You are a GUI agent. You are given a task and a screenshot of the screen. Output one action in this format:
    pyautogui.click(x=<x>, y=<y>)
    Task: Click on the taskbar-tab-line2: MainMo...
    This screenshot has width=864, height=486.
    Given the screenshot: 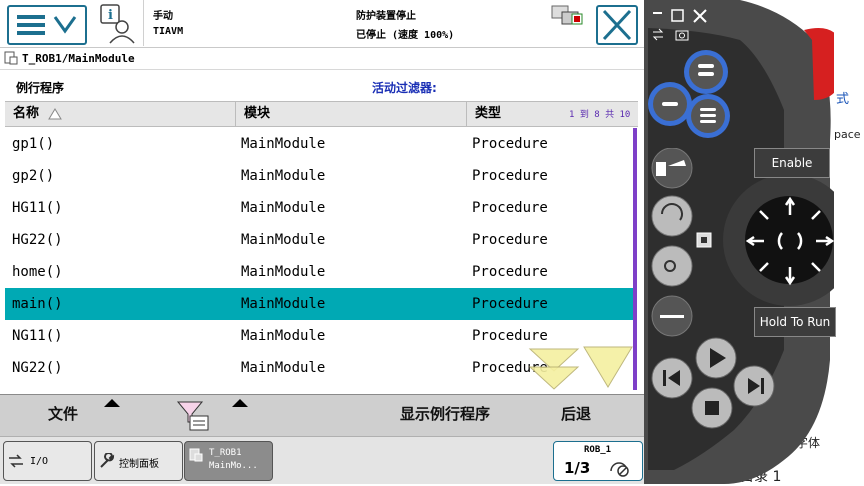 What is the action you would take?
    pyautogui.click(x=233, y=466)
    